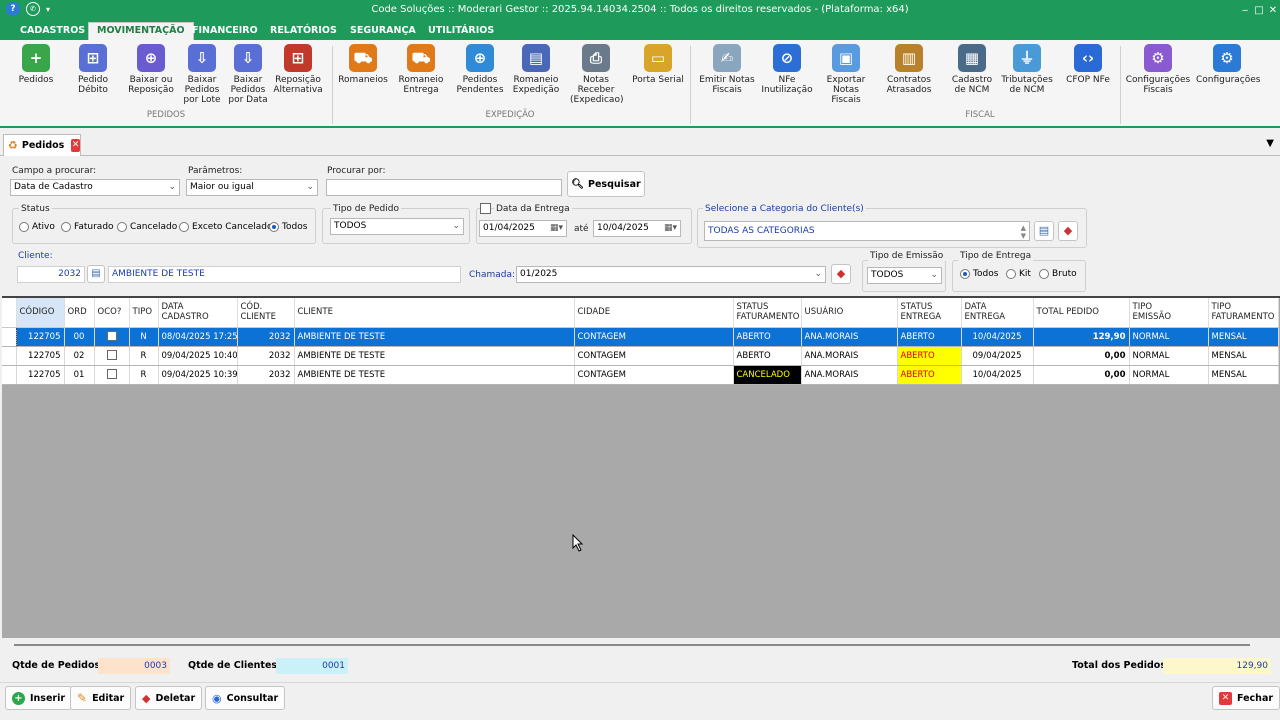  What do you see at coordinates (288, 227) in the screenshot?
I see `status-radio-todos: Todos` at bounding box center [288, 227].